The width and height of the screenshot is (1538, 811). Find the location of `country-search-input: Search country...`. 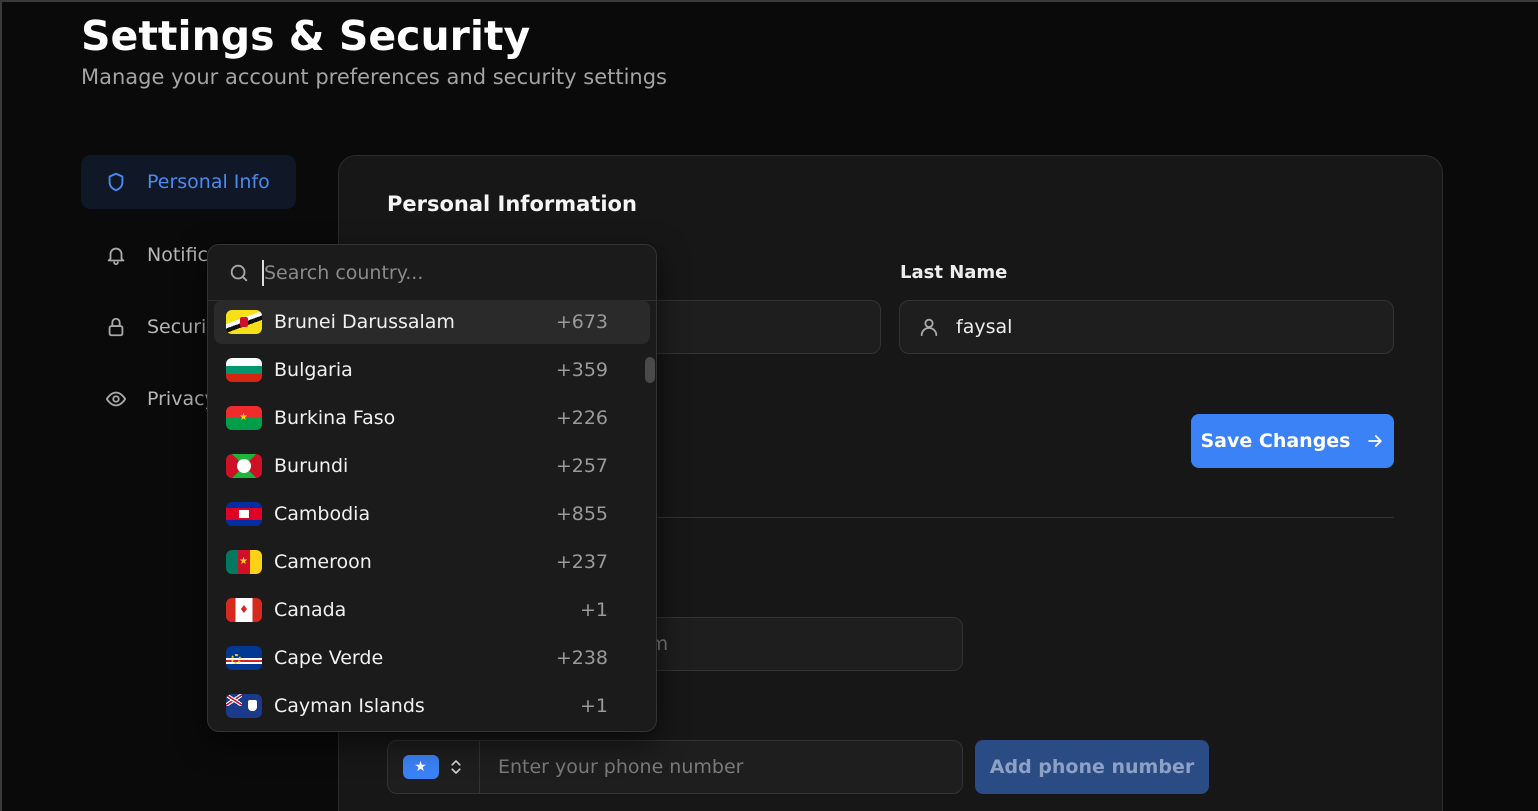

country-search-input: Search country... is located at coordinates (343, 273).